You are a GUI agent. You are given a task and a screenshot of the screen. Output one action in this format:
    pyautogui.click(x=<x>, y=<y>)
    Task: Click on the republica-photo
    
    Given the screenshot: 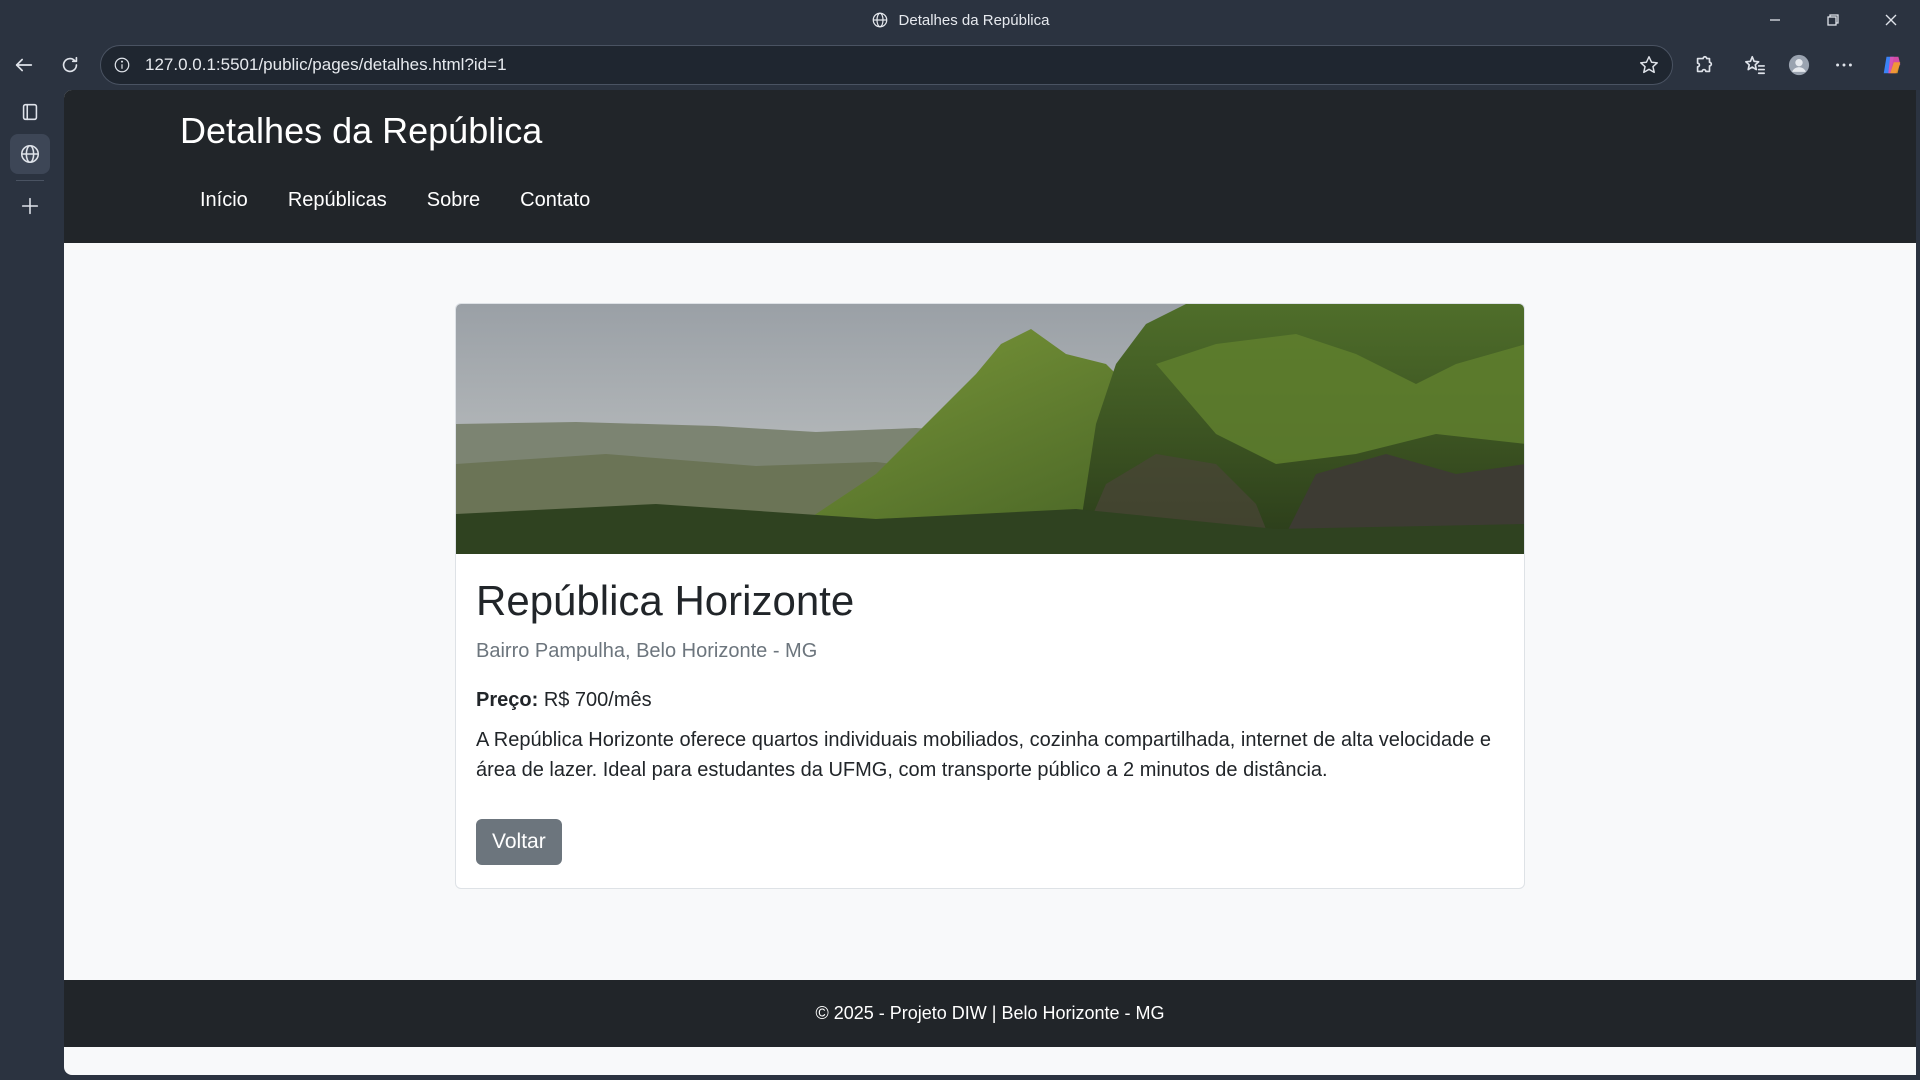 What is the action you would take?
    pyautogui.click(x=990, y=429)
    